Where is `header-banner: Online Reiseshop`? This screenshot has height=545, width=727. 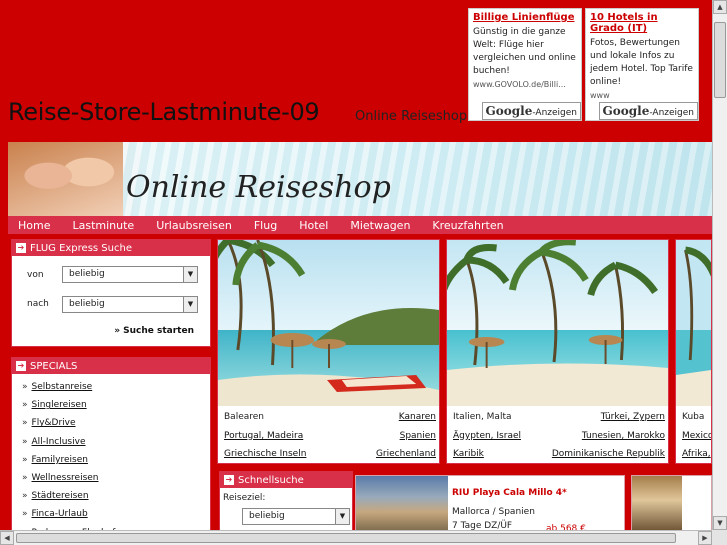
header-banner: Online Reiseshop is located at coordinates (360, 179).